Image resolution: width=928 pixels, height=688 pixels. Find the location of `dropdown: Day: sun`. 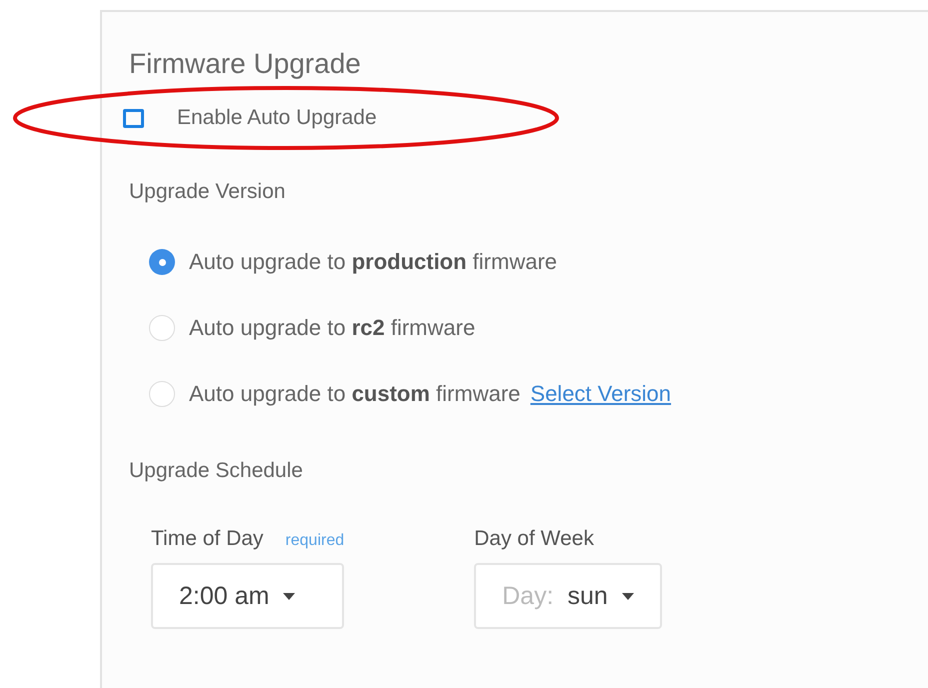

dropdown: Day: sun is located at coordinates (568, 596).